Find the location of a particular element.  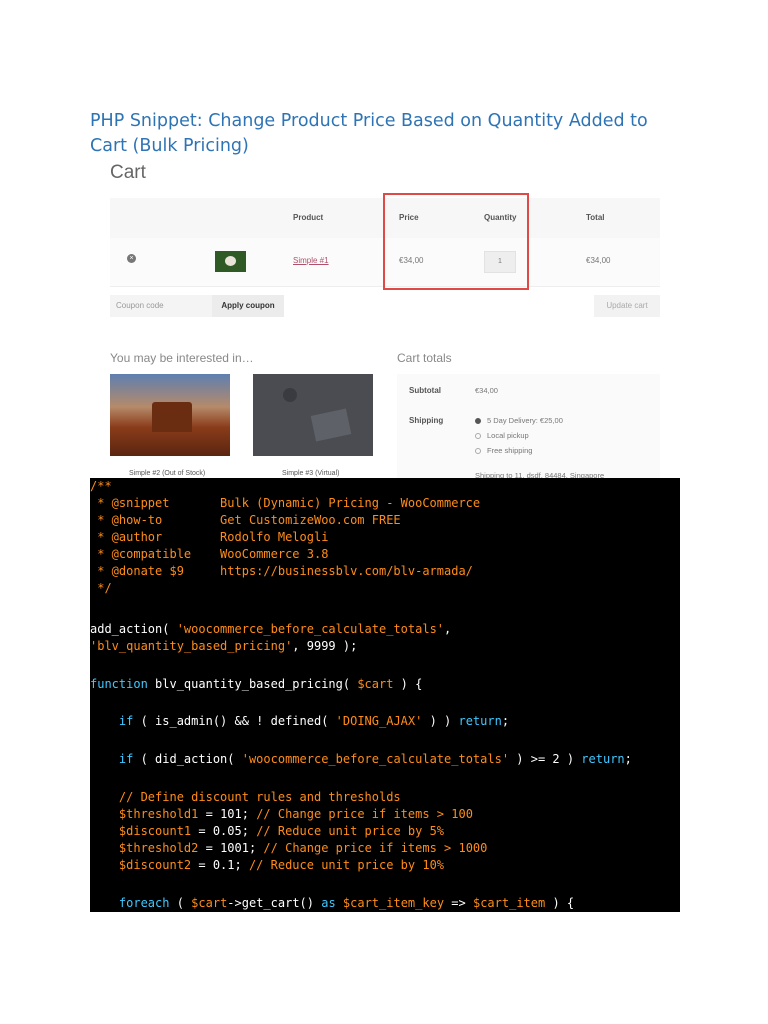

code-line: /** is located at coordinates (101, 486).